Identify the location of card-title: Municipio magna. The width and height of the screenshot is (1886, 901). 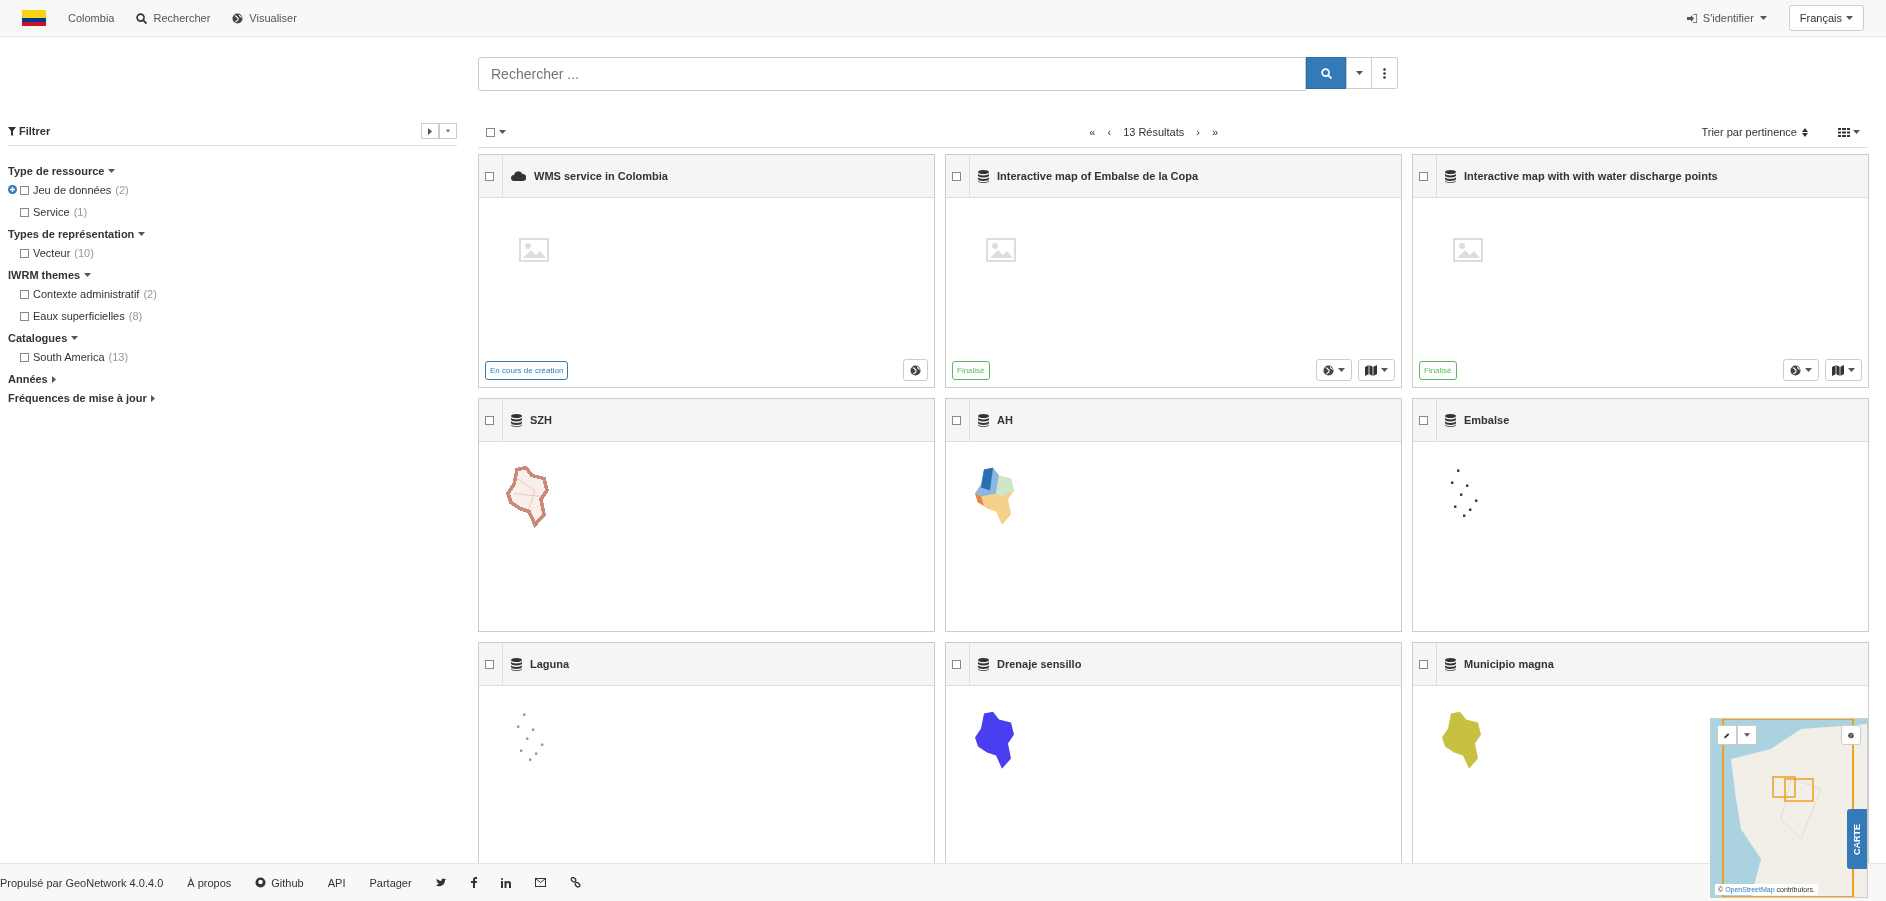
(1509, 664).